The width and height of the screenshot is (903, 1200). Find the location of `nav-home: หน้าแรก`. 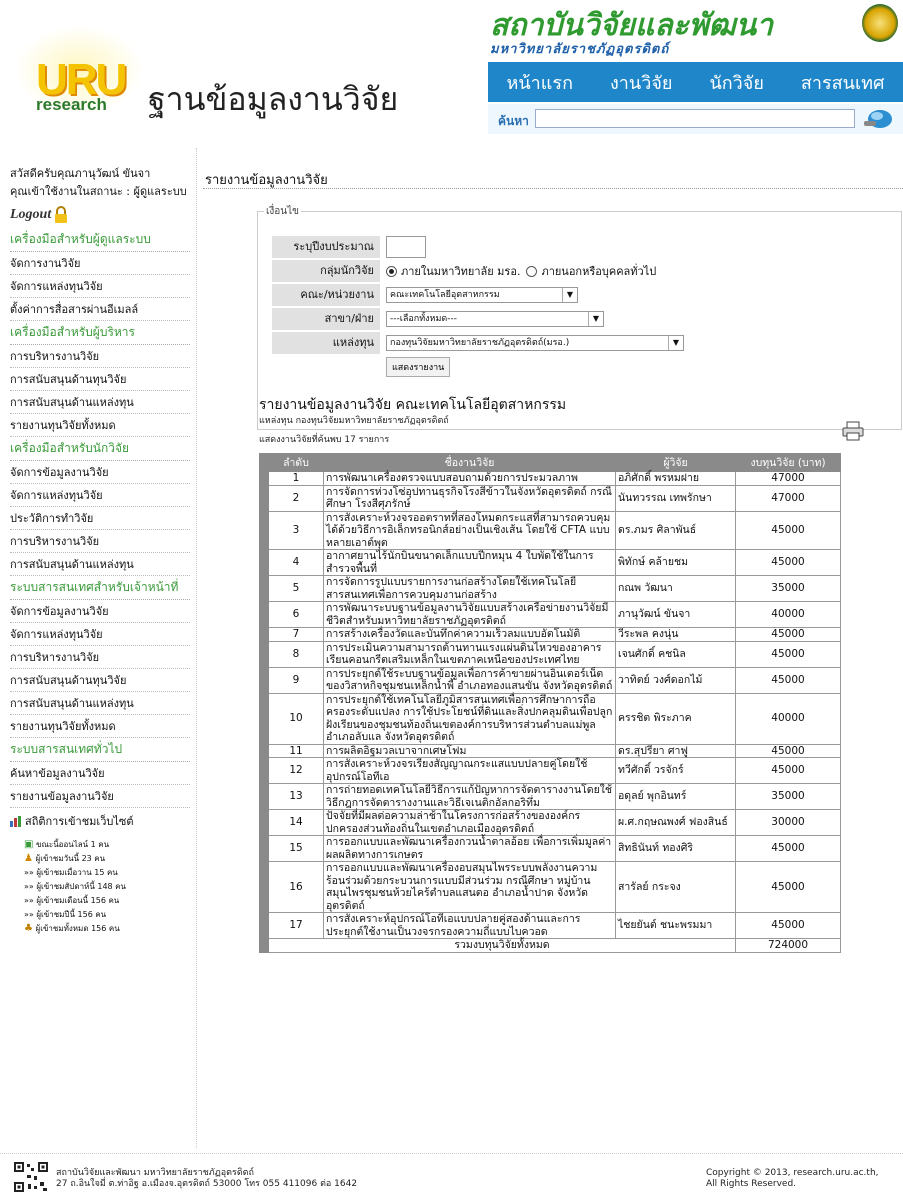

nav-home: หน้าแรก is located at coordinates (540, 82).